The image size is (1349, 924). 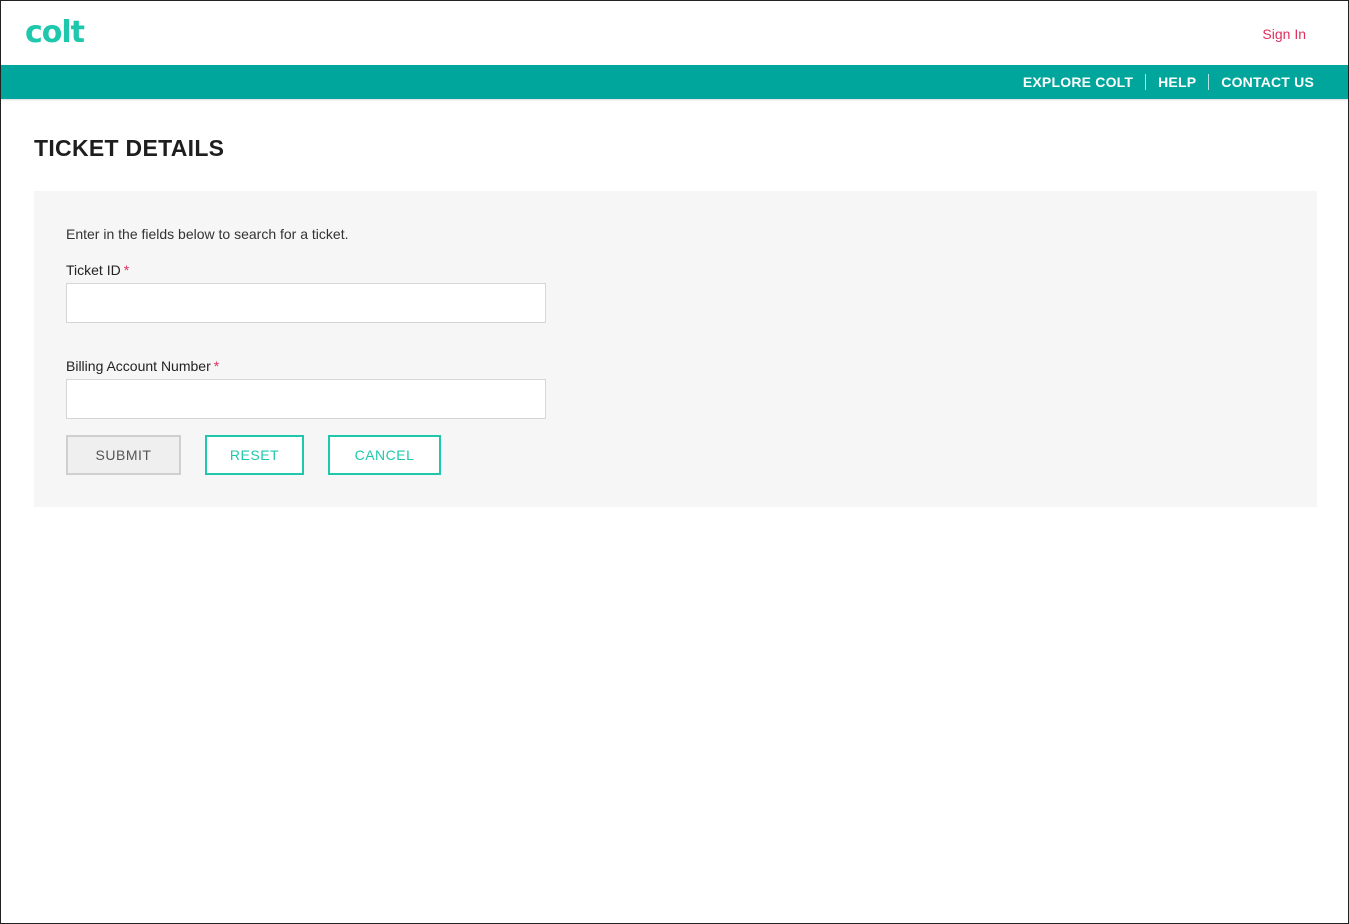 What do you see at coordinates (1284, 34) in the screenshot?
I see `sign-in-link: Sign In` at bounding box center [1284, 34].